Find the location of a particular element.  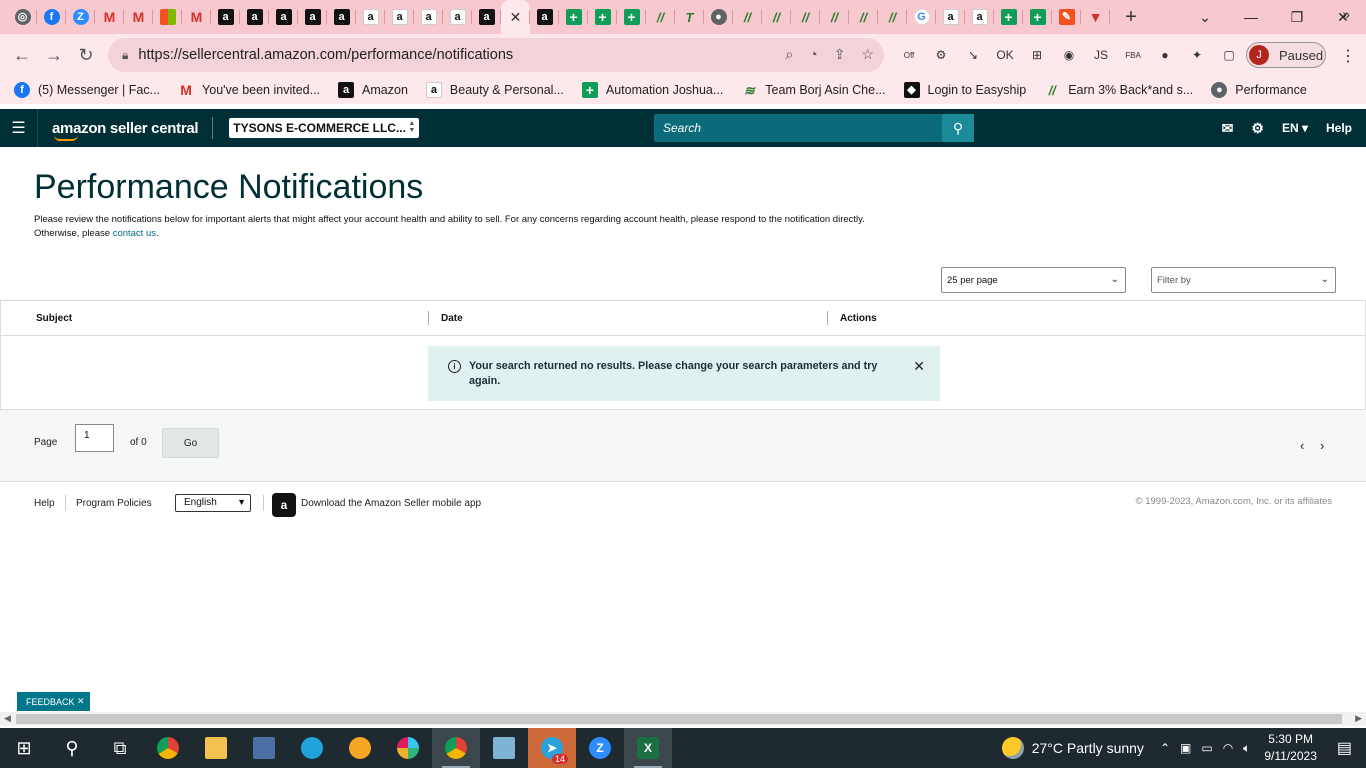

chevron-right-icon: › is located at coordinates (1322, 445).